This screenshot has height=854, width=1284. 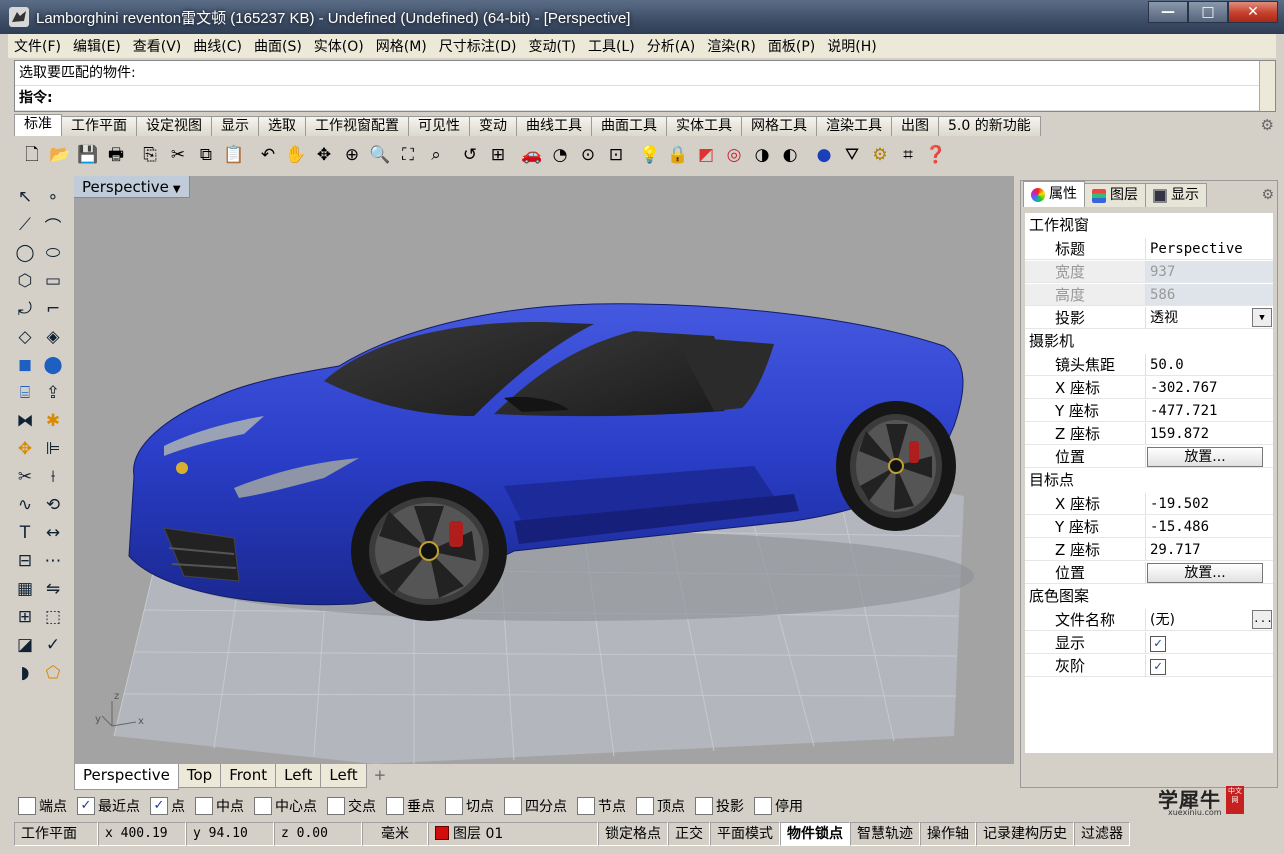 I want to click on prop-camera-z-value: 159.872, so click(x=1209, y=434).